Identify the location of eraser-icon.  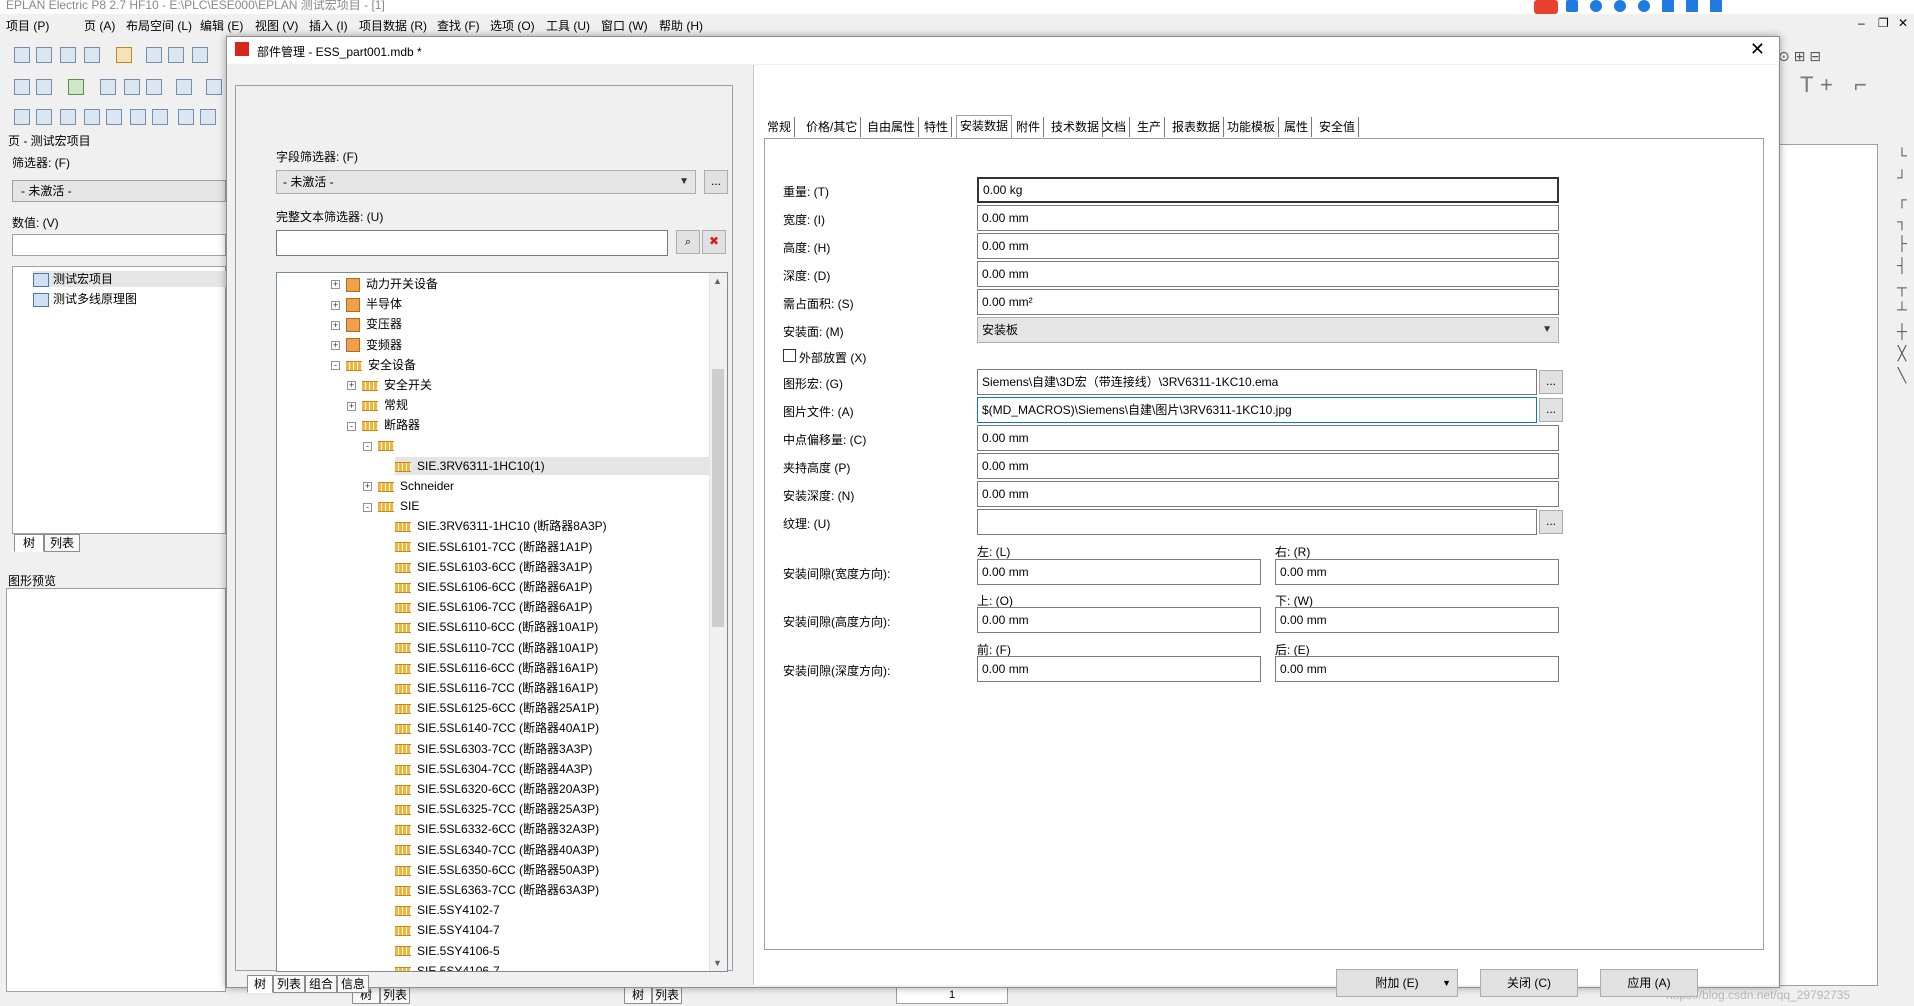
(114, 117).